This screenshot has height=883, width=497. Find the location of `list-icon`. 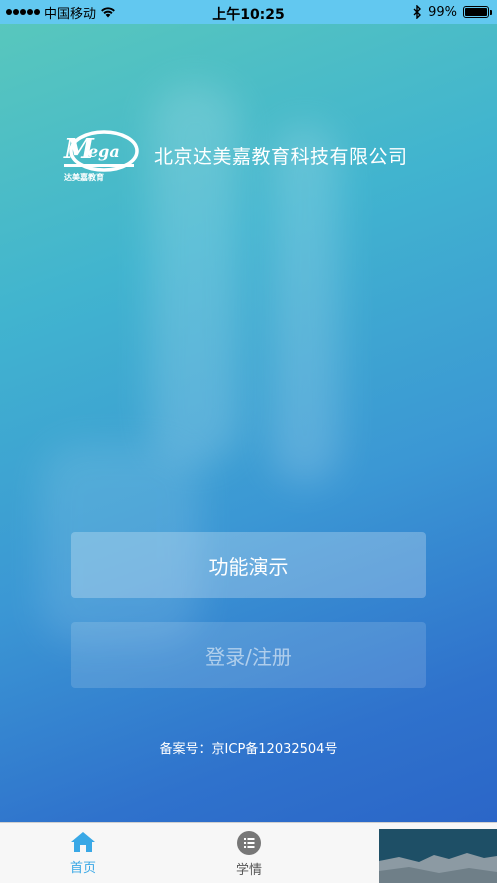

list-icon is located at coordinates (249, 843).